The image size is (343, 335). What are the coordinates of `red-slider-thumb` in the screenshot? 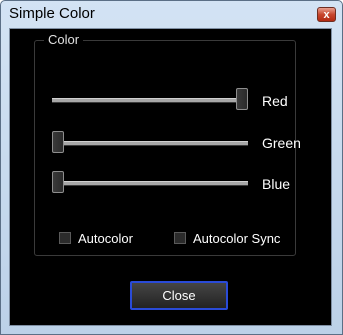 It's located at (242, 99).